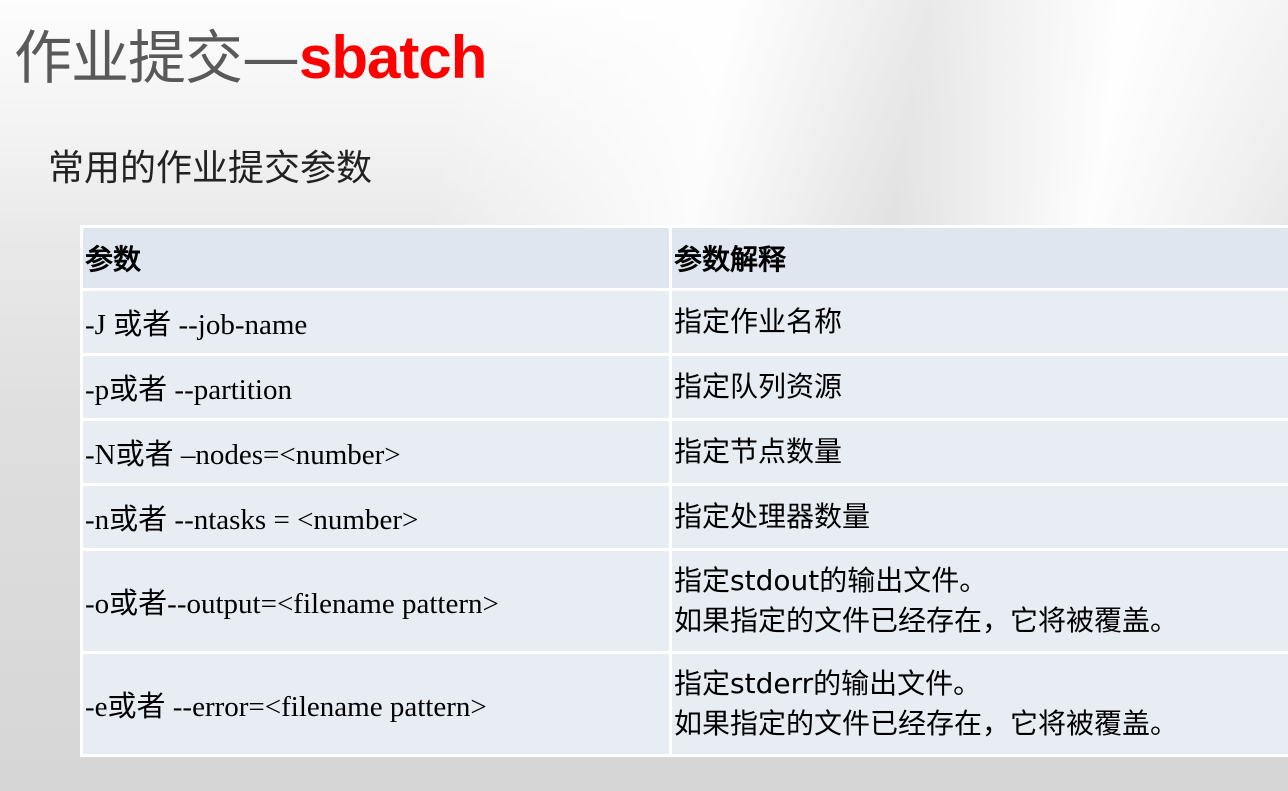 This screenshot has width=1288, height=791. What do you see at coordinates (376, 322) in the screenshot?
I see `param-cell: -J 或者 --job-name` at bounding box center [376, 322].